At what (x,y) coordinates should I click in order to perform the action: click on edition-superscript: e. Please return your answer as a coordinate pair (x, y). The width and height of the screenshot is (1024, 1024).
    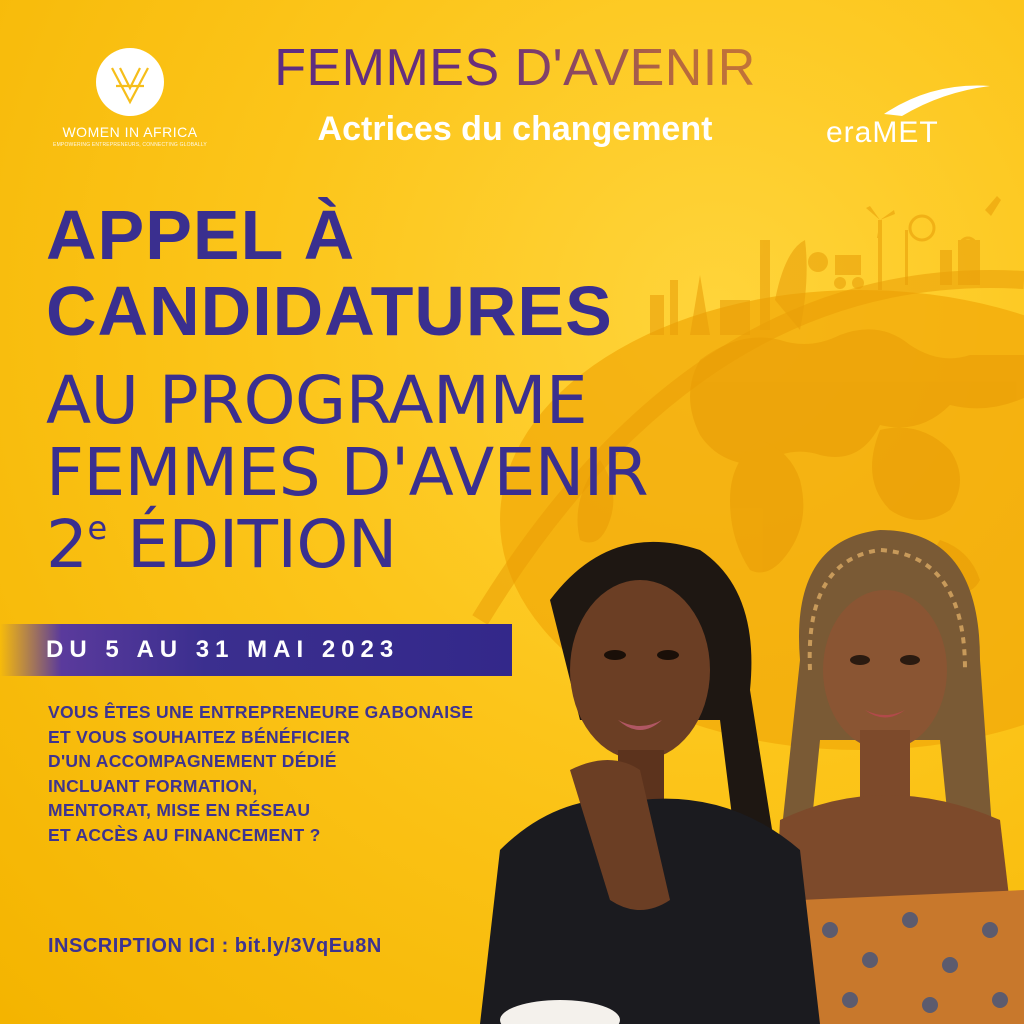
    Looking at the image, I should click on (97, 528).